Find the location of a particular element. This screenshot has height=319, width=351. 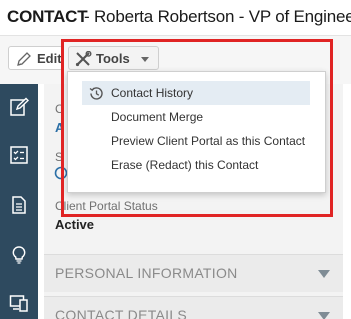

record-title: - Roberta Robertson - VP of Engineering is located at coordinates (217, 16).